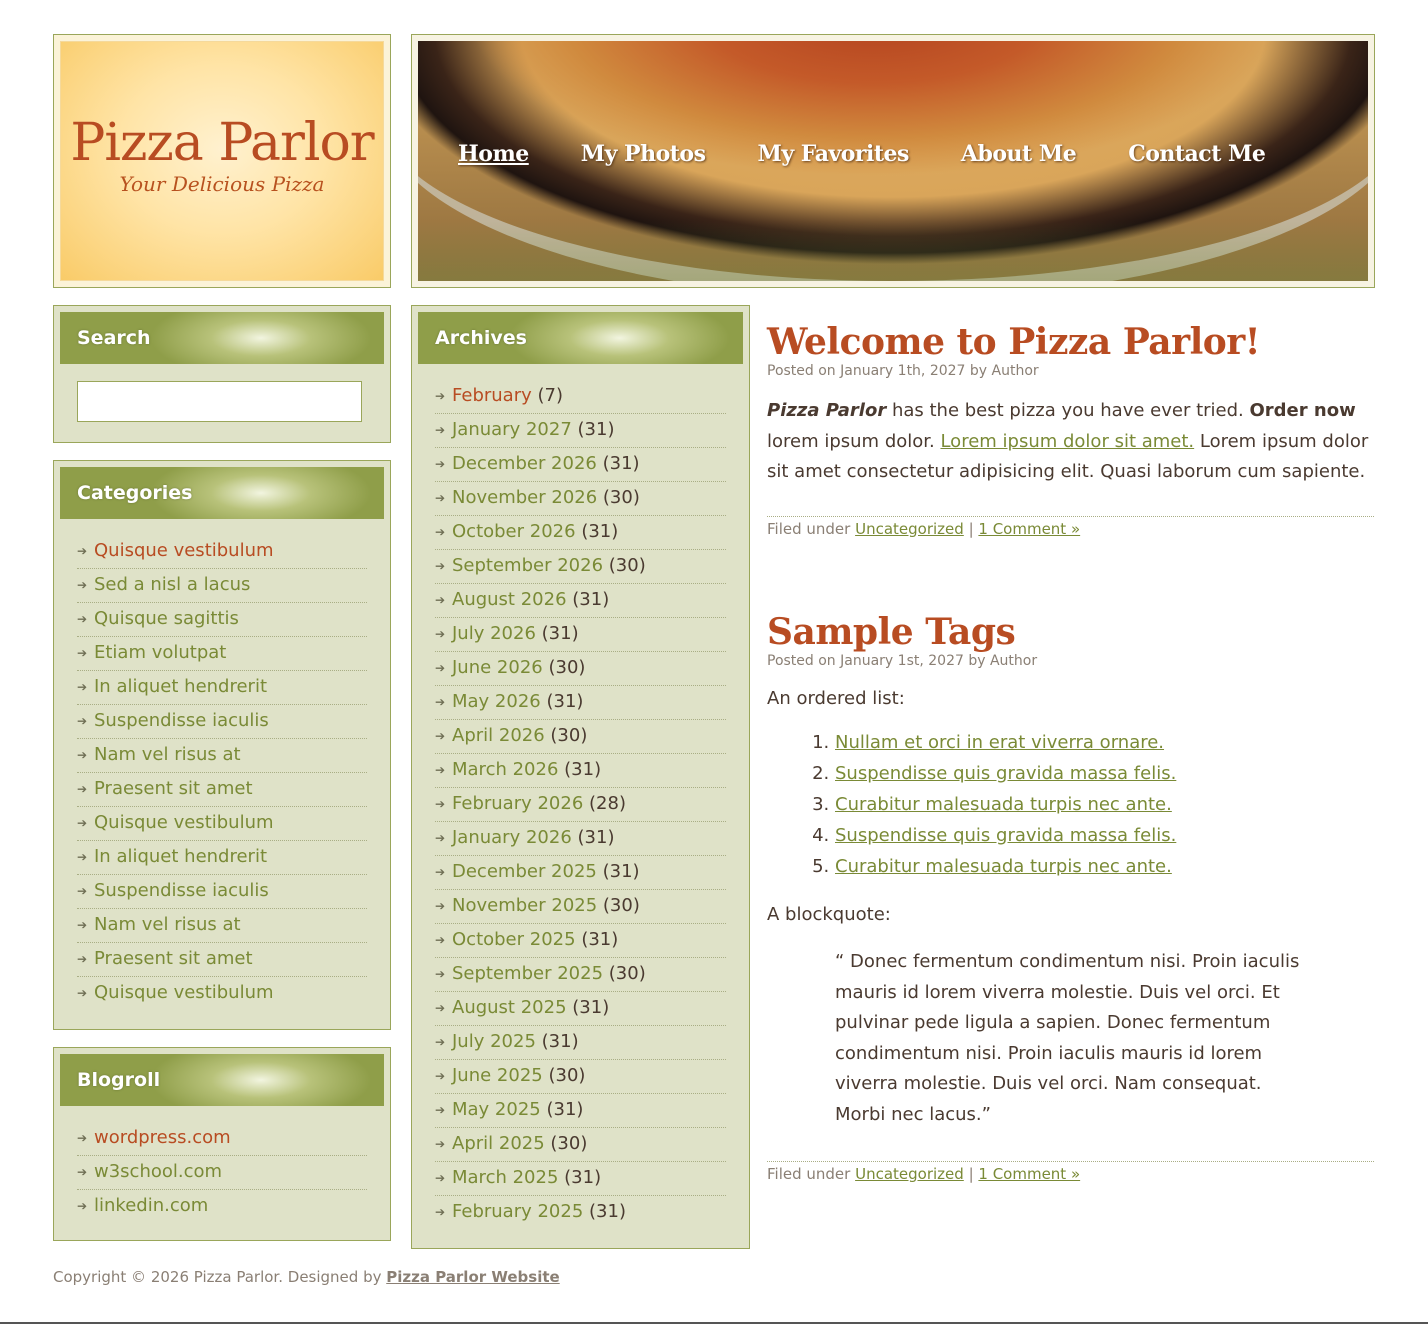 This screenshot has width=1428, height=1325. I want to click on archive-item: ➔ May 2025 (31), so click(580, 1111).